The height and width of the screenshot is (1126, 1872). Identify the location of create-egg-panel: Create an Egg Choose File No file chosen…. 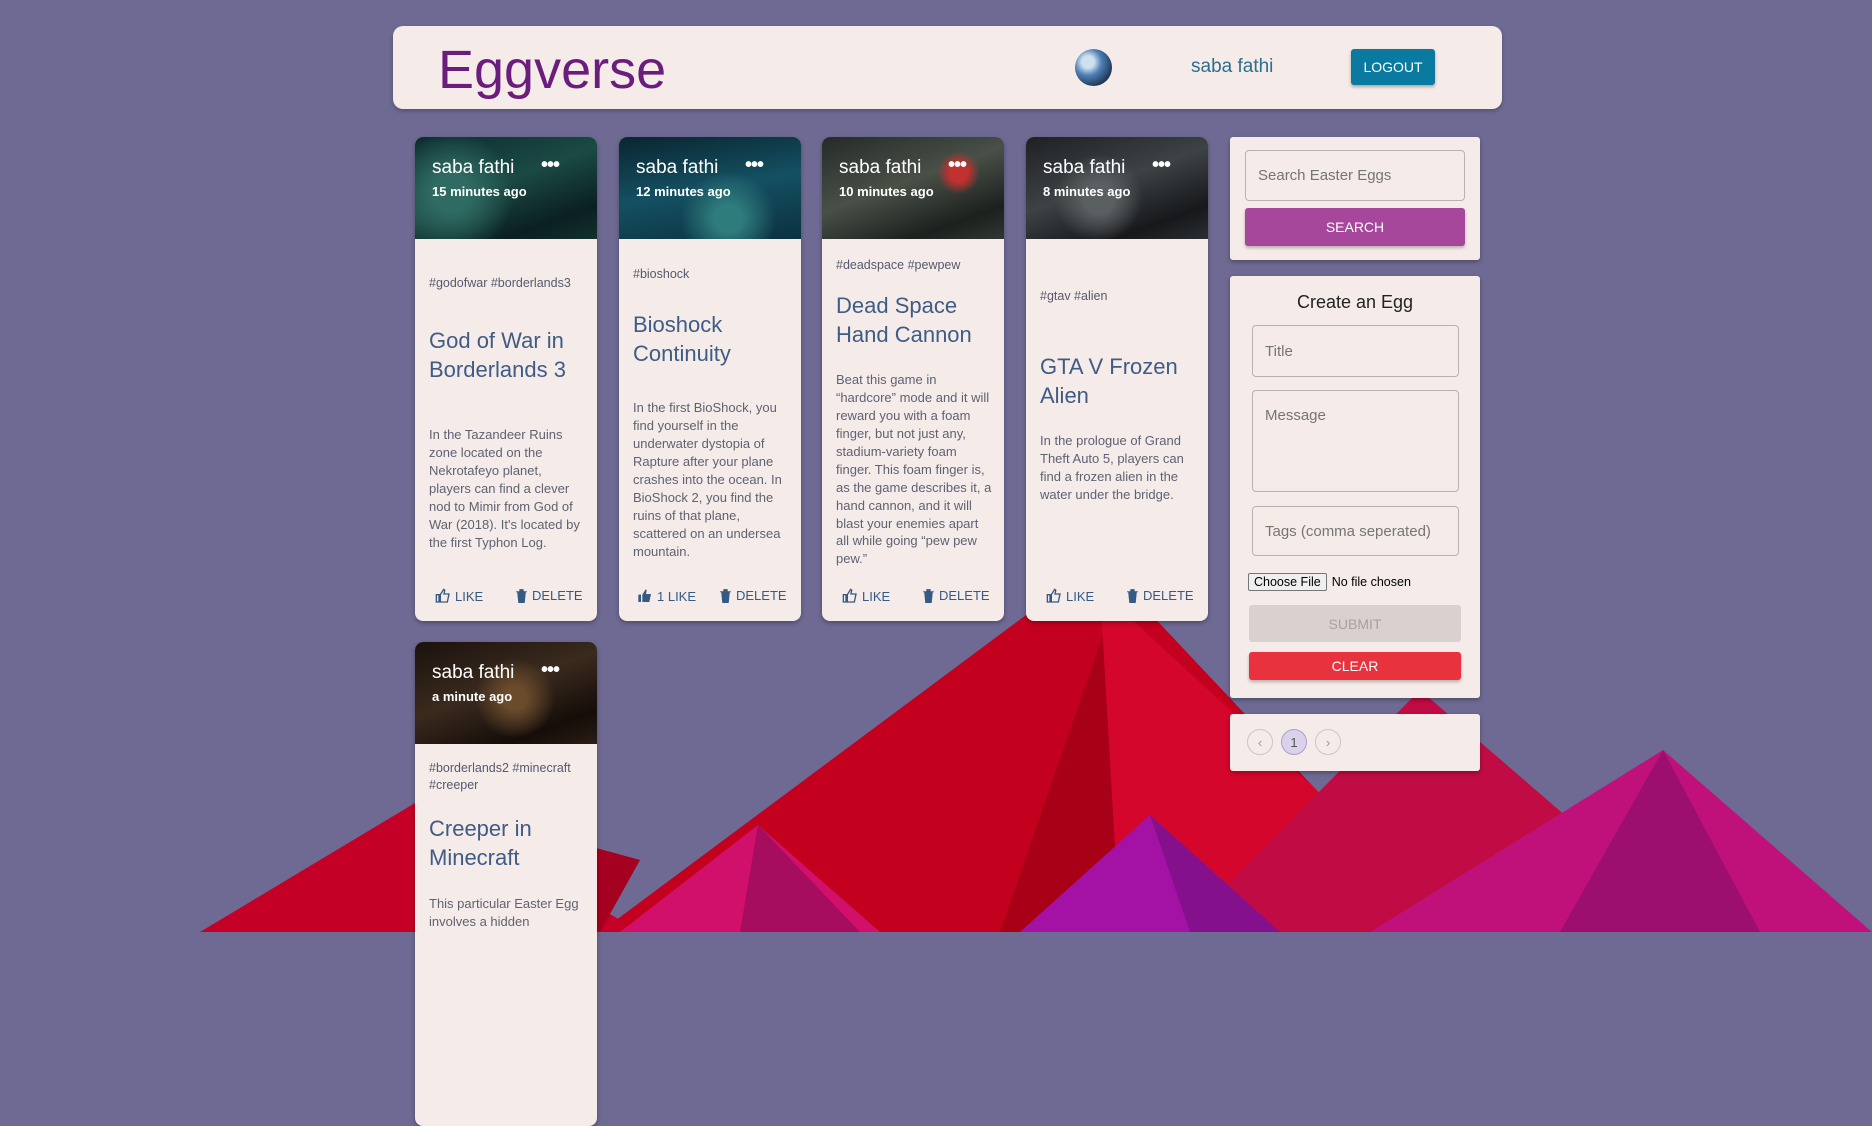
(1355, 487).